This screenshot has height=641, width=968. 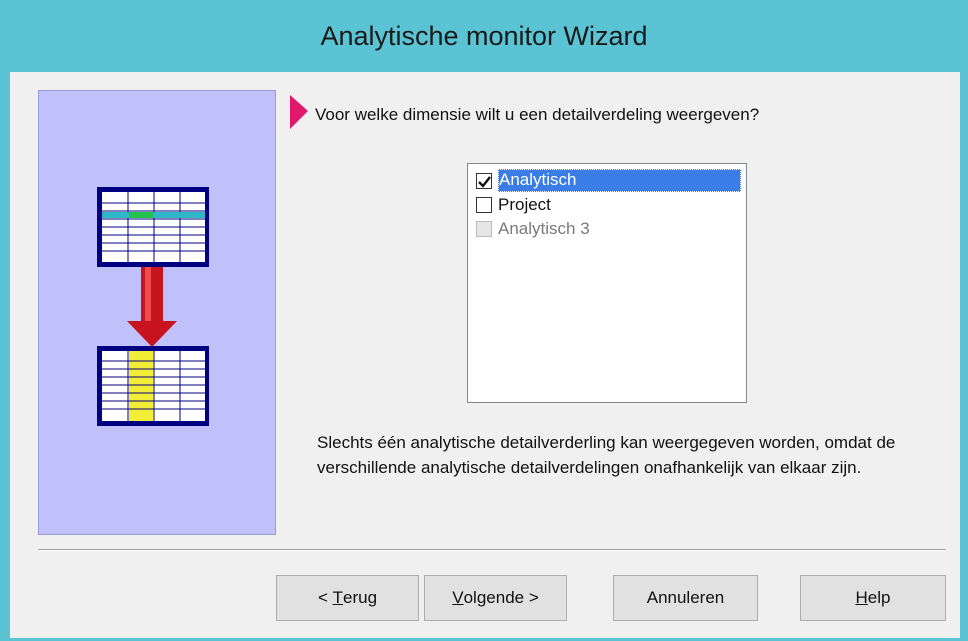 I want to click on title-bar: Analytische monitor Wizard, so click(x=484, y=36).